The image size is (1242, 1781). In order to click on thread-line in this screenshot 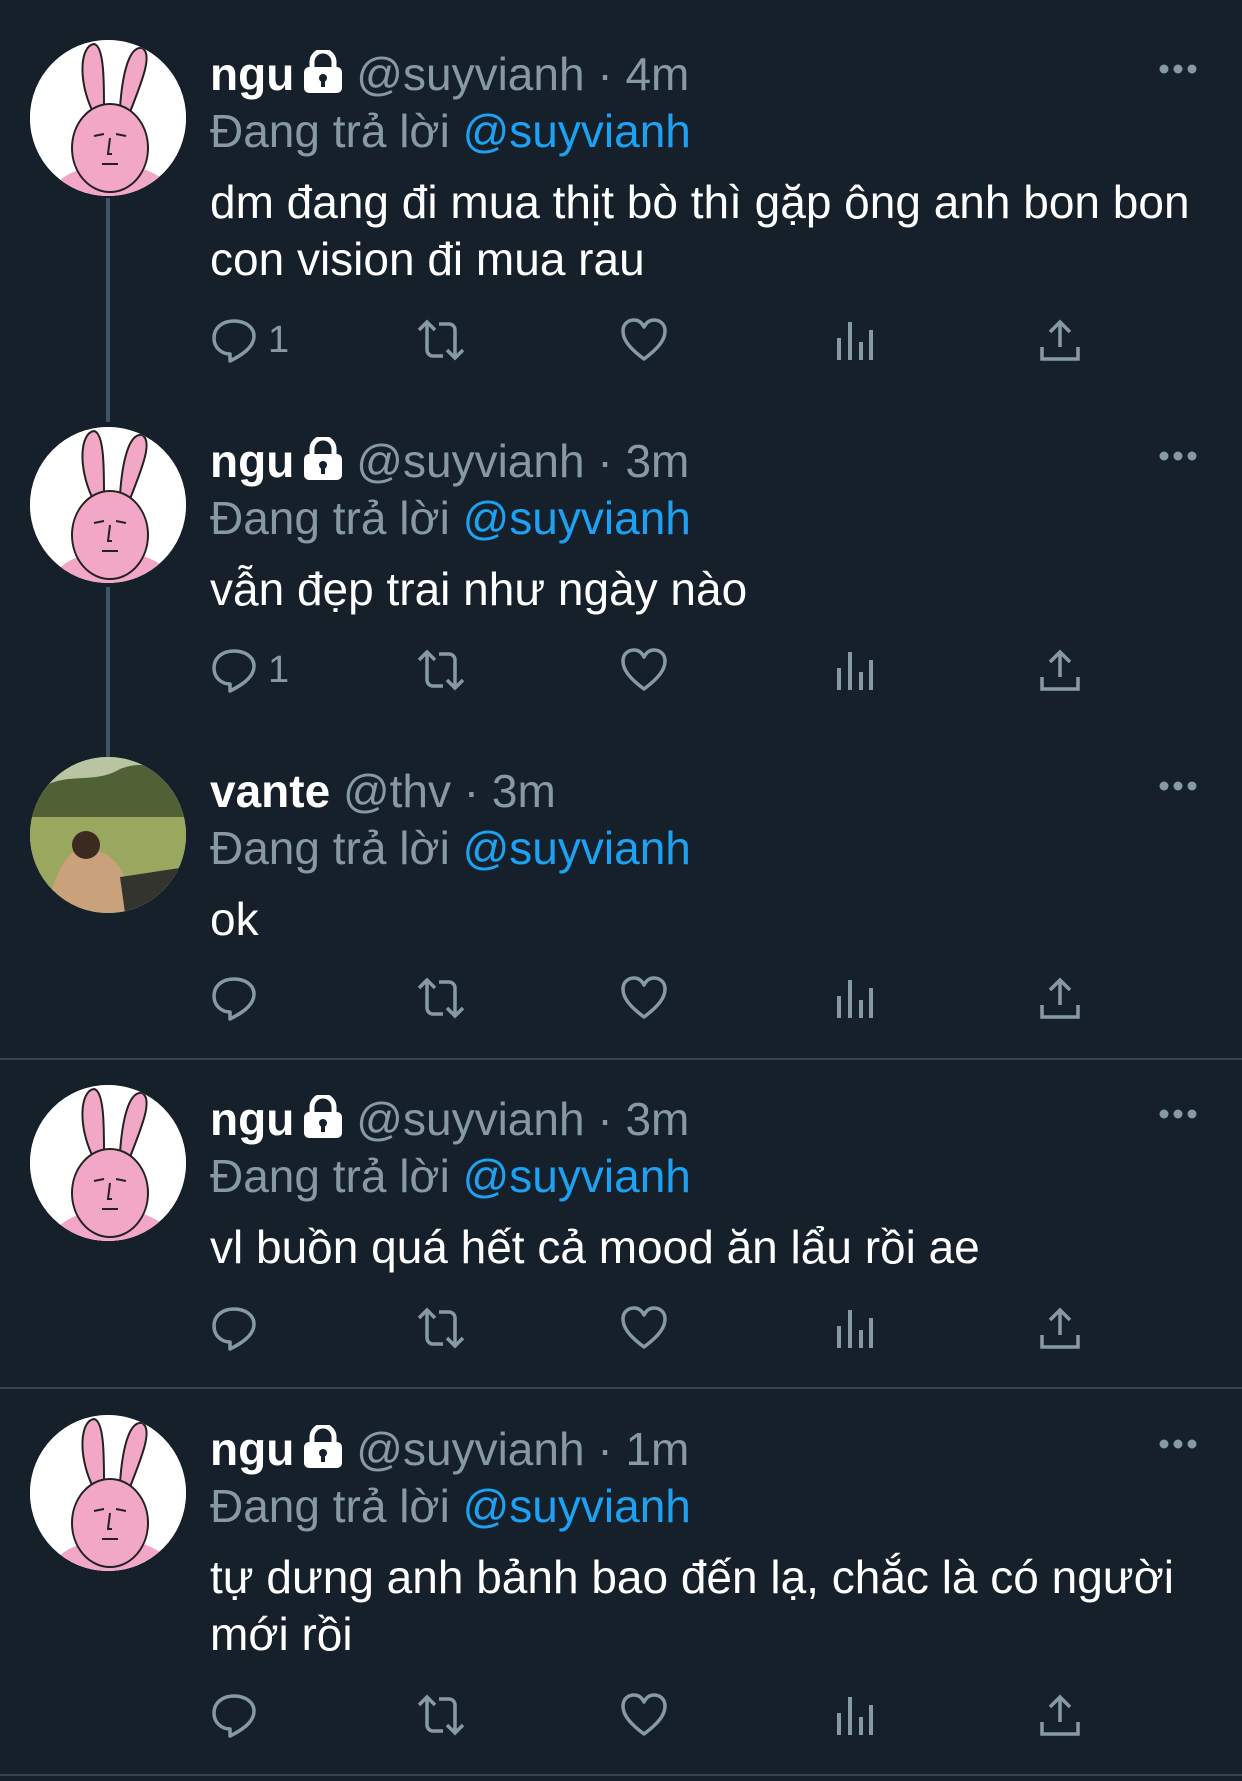, I will do `click(108, 672)`.